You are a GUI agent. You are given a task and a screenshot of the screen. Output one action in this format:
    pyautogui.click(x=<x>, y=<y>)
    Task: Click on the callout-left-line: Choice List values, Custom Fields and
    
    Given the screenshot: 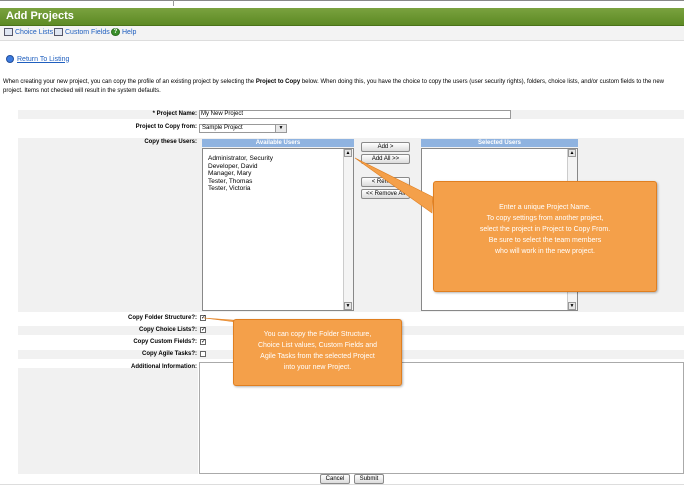 What is the action you would take?
    pyautogui.click(x=317, y=345)
    